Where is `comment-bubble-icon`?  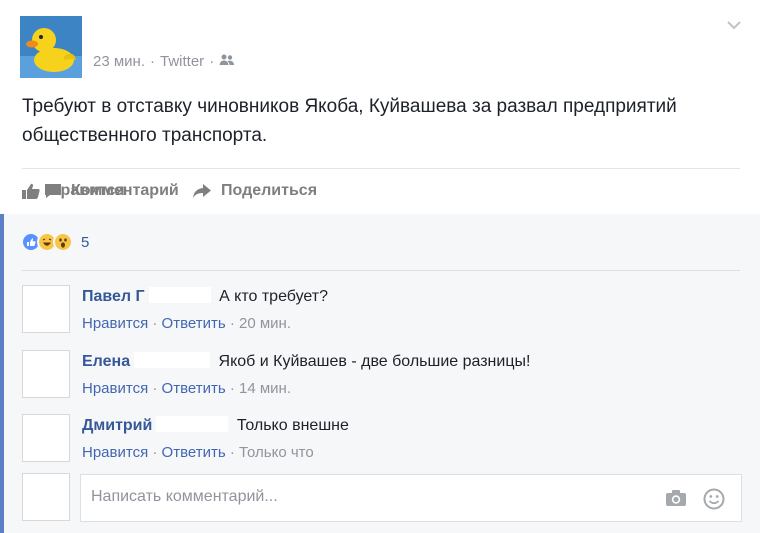 comment-bubble-icon is located at coordinates (53, 191).